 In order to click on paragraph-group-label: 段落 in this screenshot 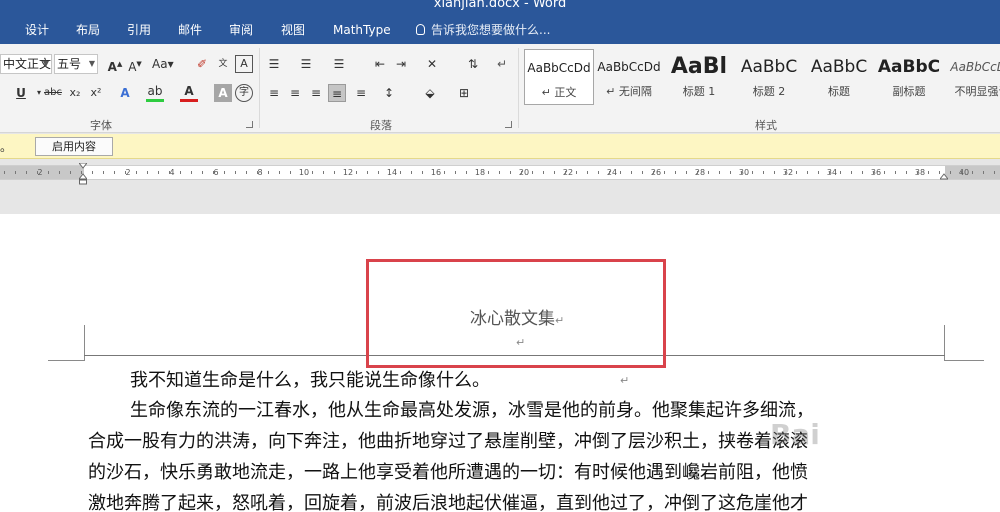, I will do `click(381, 125)`.